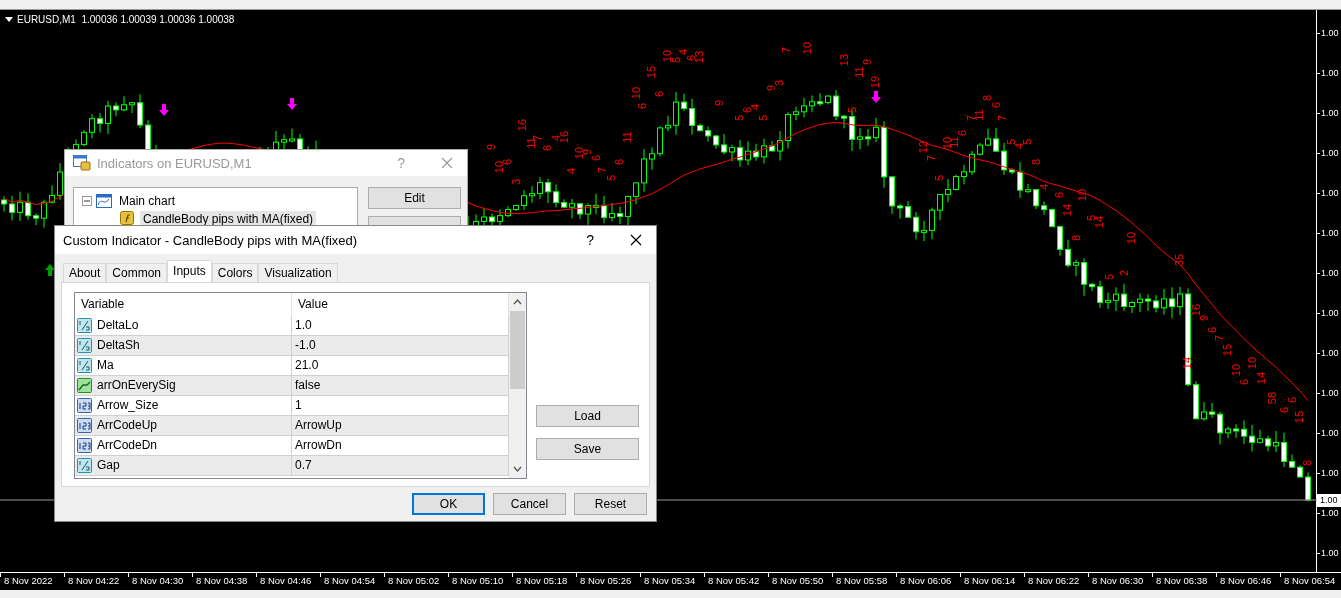 The height and width of the screenshot is (598, 1341). I want to click on pip-label: 3, so click(515, 182).